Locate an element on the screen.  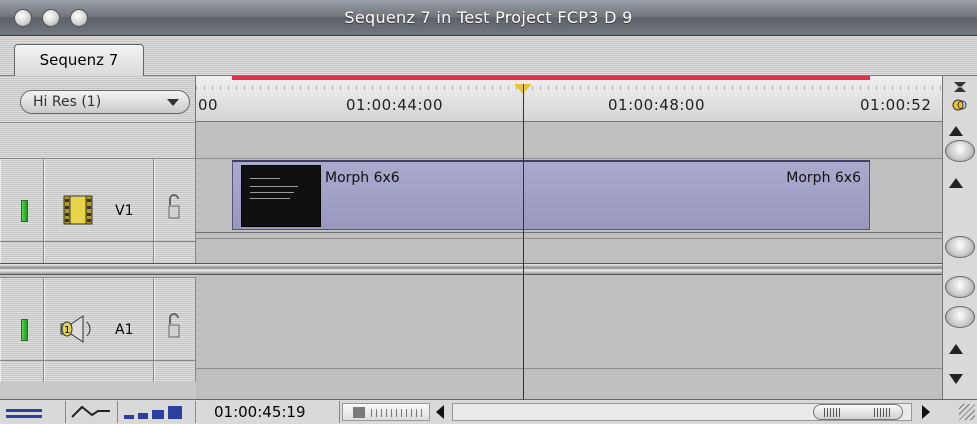
link-icon is located at coordinates (960, 105).